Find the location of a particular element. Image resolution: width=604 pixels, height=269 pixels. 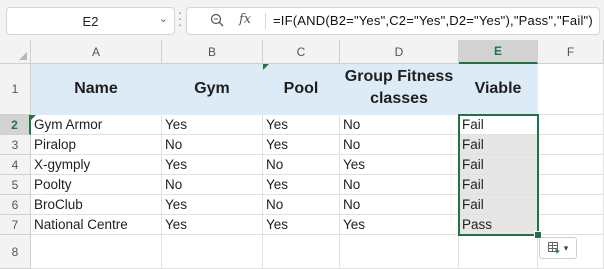

quick-analysis-icon is located at coordinates (553, 248).